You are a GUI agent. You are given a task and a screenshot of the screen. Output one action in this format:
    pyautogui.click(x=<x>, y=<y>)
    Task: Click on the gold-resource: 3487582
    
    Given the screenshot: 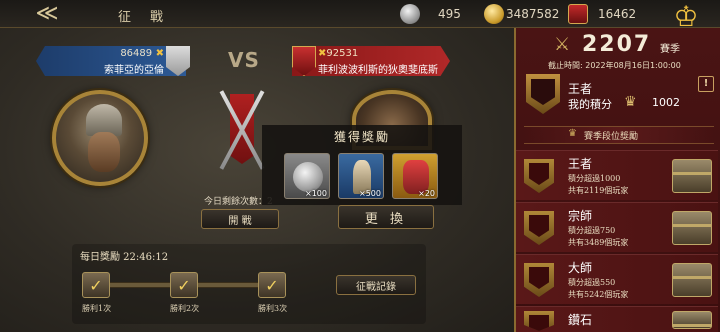 What is the action you would take?
    pyautogui.click(x=521, y=14)
    